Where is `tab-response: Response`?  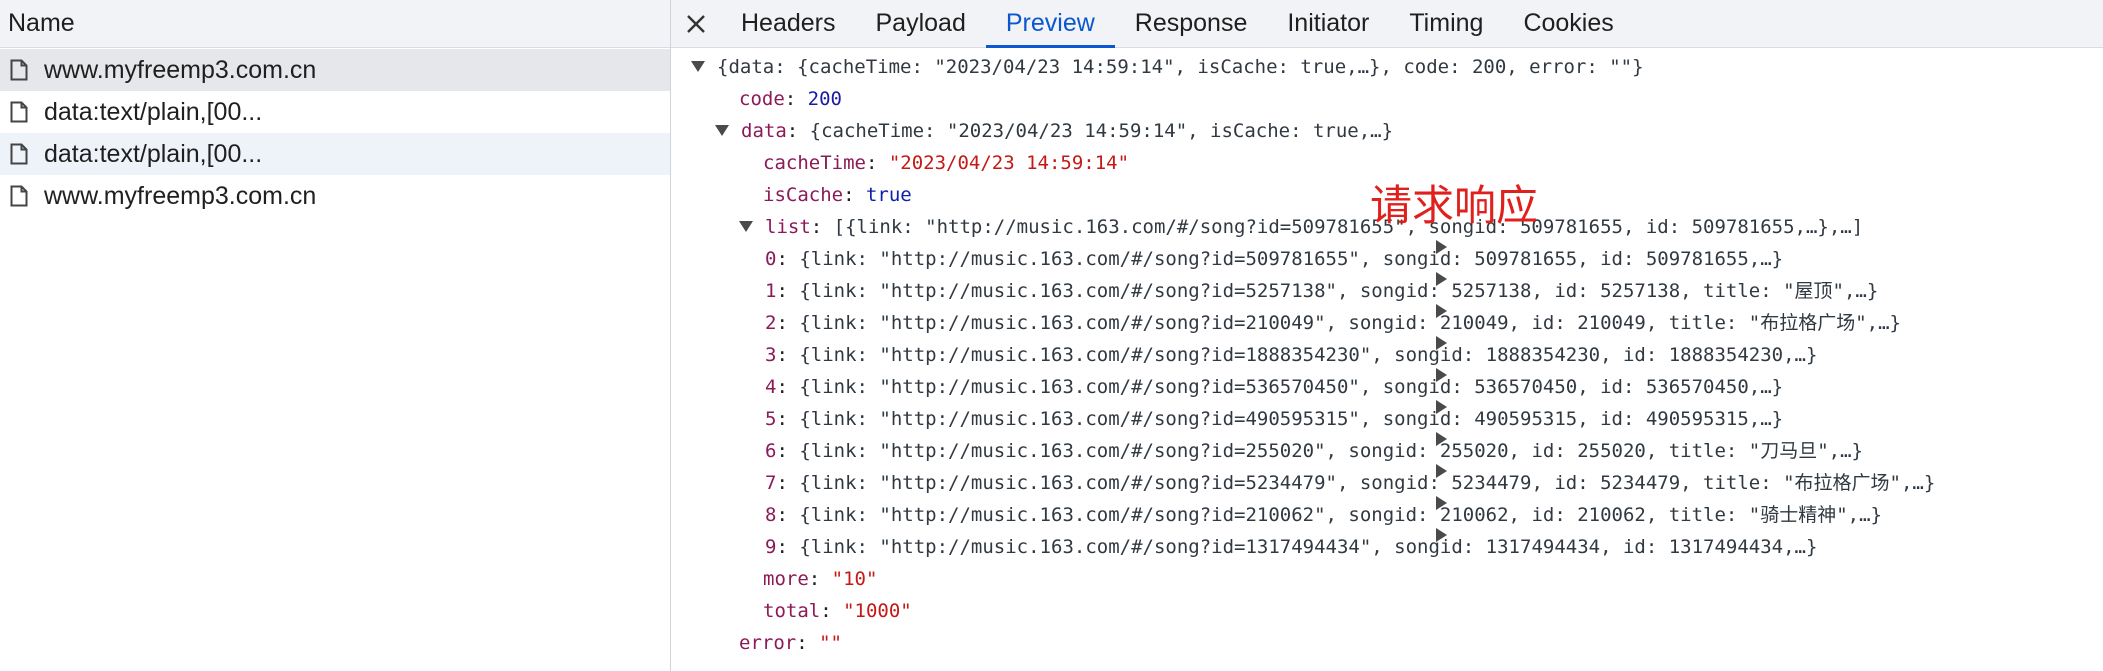 tab-response: Response is located at coordinates (1191, 23).